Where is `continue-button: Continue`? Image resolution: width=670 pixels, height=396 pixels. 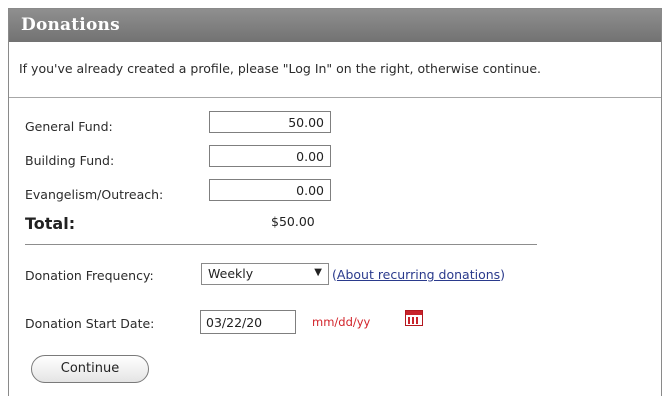 continue-button: Continue is located at coordinates (90, 369).